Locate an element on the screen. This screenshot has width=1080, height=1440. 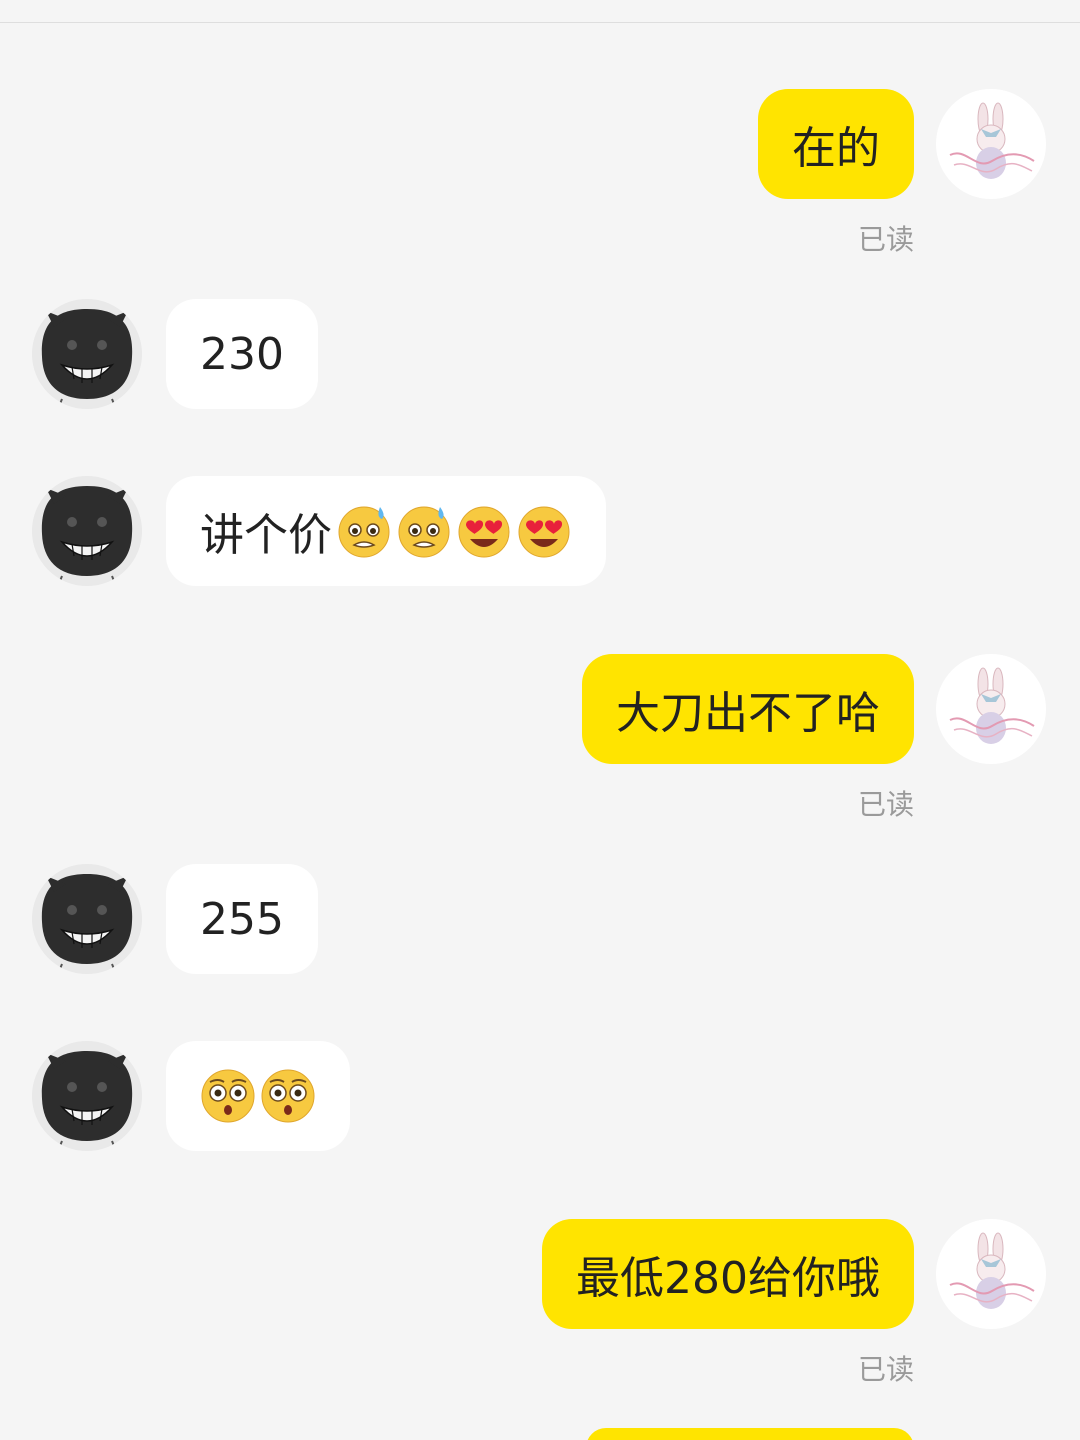
incoming-message-bubble: 讲个价 is located at coordinates (386, 531).